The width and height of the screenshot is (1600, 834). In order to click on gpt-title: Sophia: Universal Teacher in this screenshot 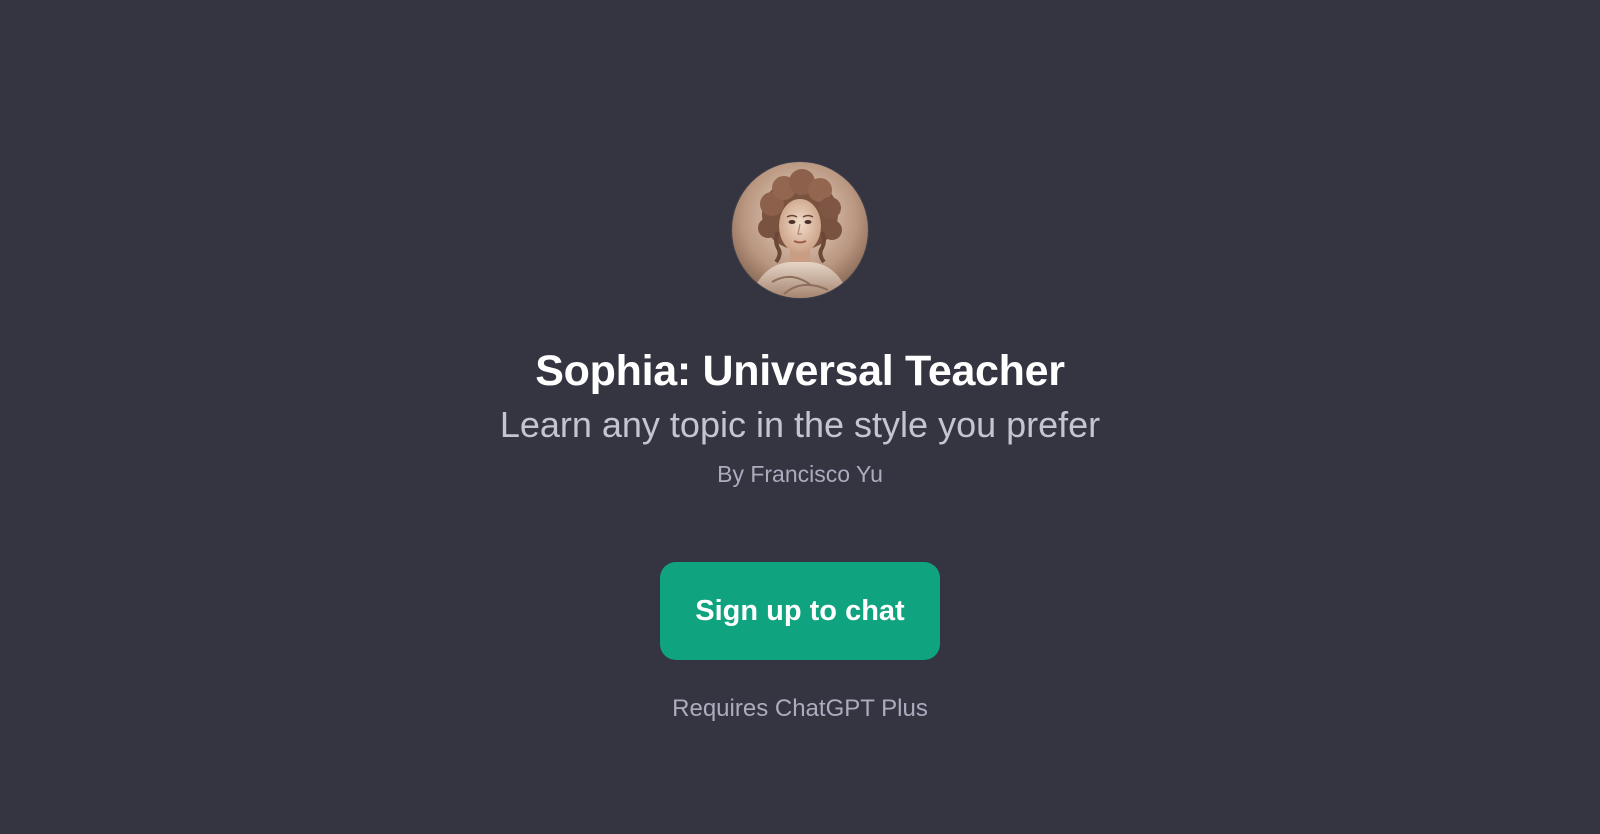, I will do `click(800, 371)`.